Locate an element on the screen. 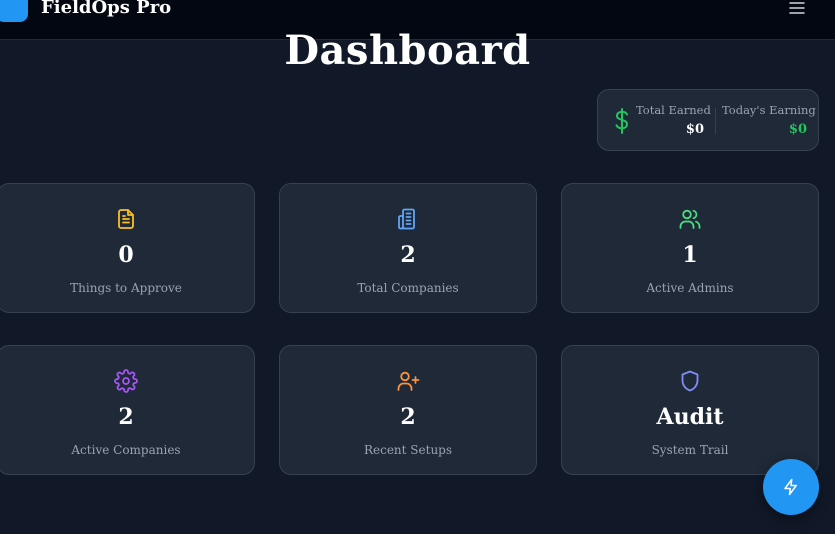  stat-label: Things to Approve is located at coordinates (126, 288).